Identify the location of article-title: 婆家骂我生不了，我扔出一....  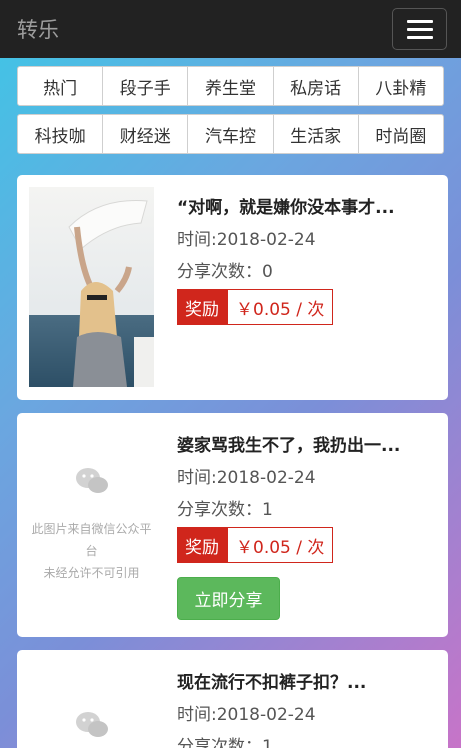
(307, 445).